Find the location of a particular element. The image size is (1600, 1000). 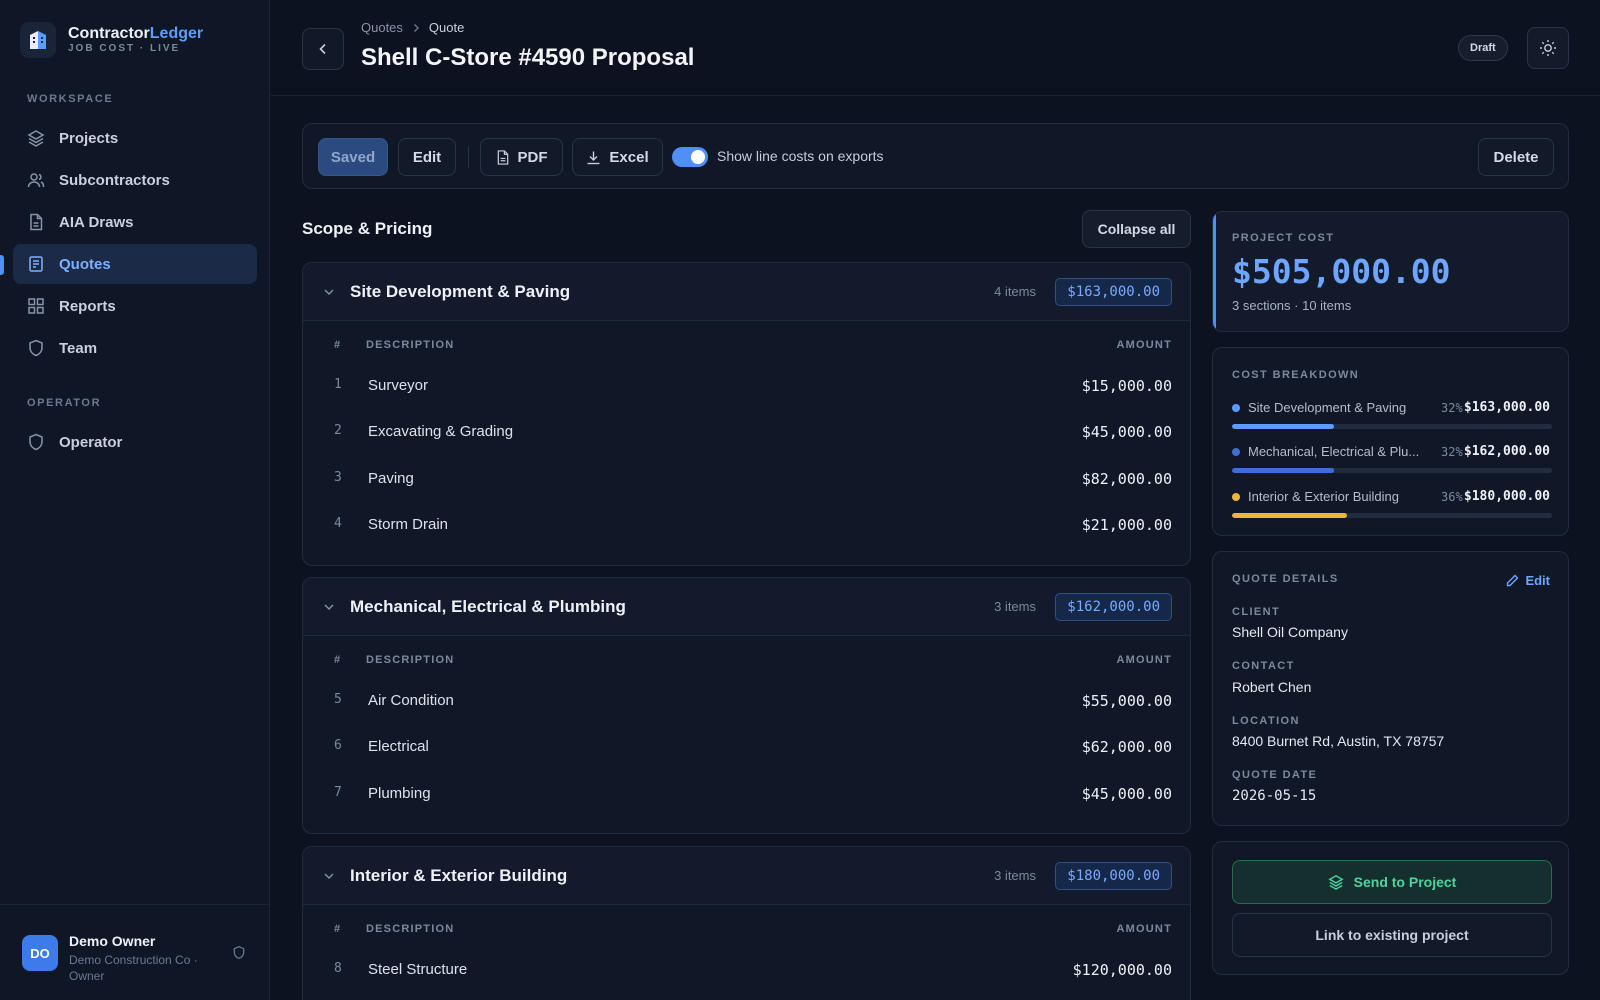

row-description: Excavating & Grading is located at coordinates (440, 431).